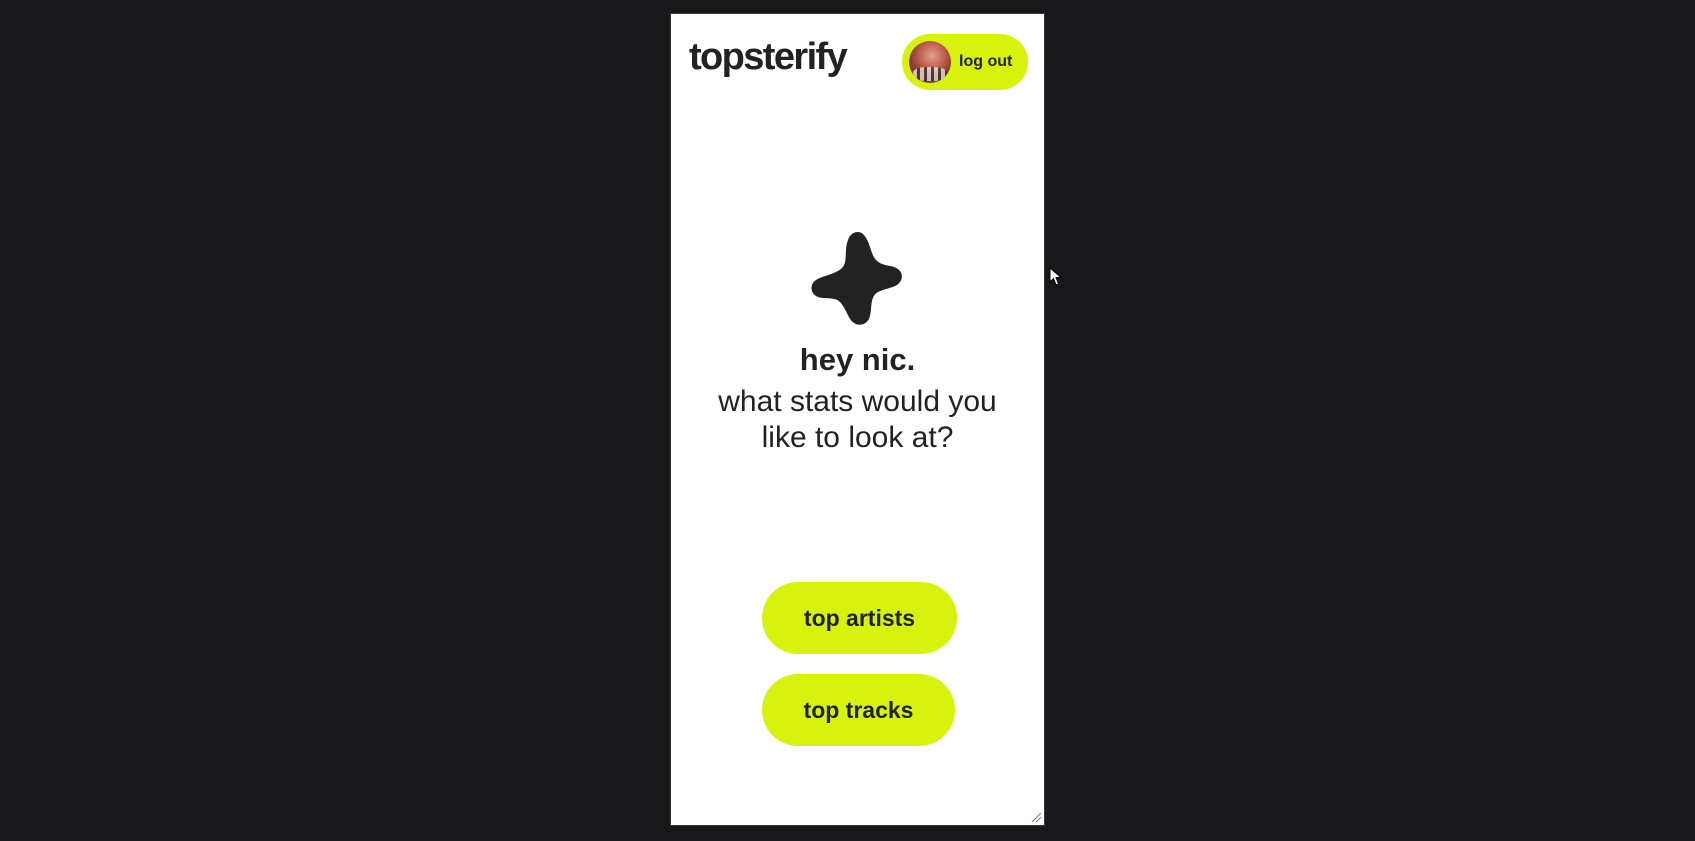  Describe the element at coordinates (768, 57) in the screenshot. I see `app-logo: topsterify` at that location.